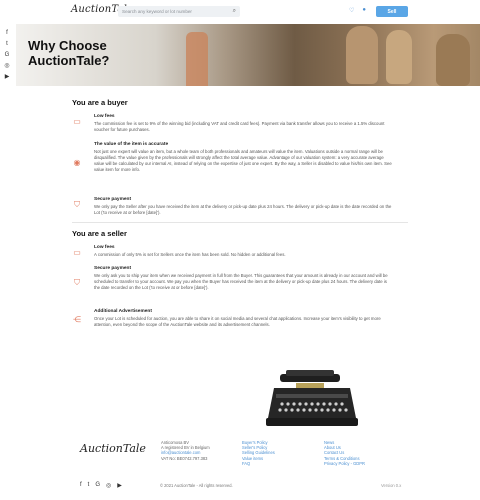 The height and width of the screenshot is (500, 480). I want to click on side-social-bar: f t G ◎ ▶, so click(7, 55).